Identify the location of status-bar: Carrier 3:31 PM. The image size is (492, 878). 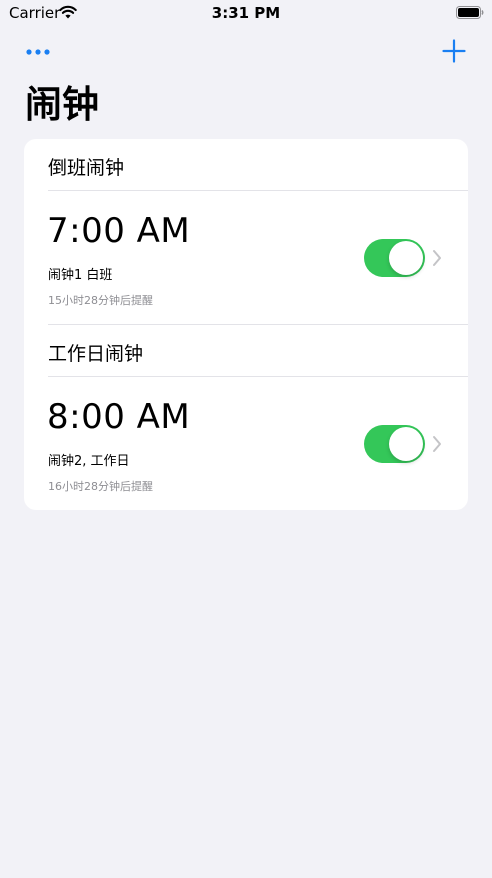
(246, 13).